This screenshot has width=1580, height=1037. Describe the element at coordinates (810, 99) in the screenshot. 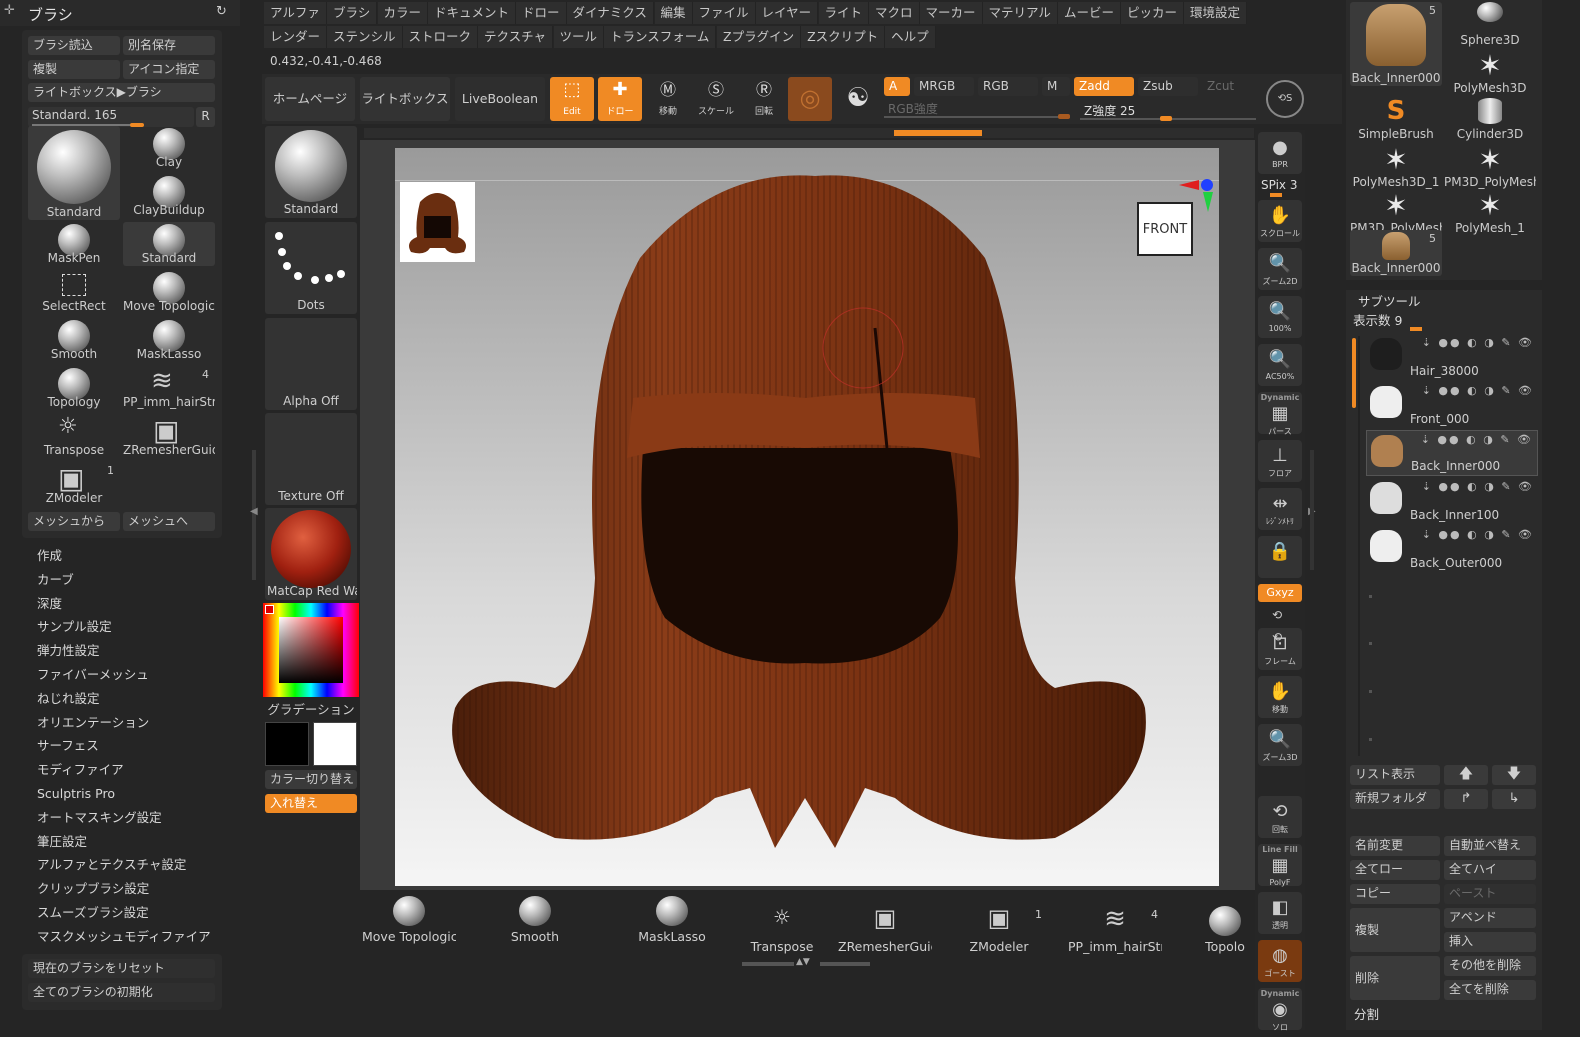

I see `material-icon: ◎` at that location.